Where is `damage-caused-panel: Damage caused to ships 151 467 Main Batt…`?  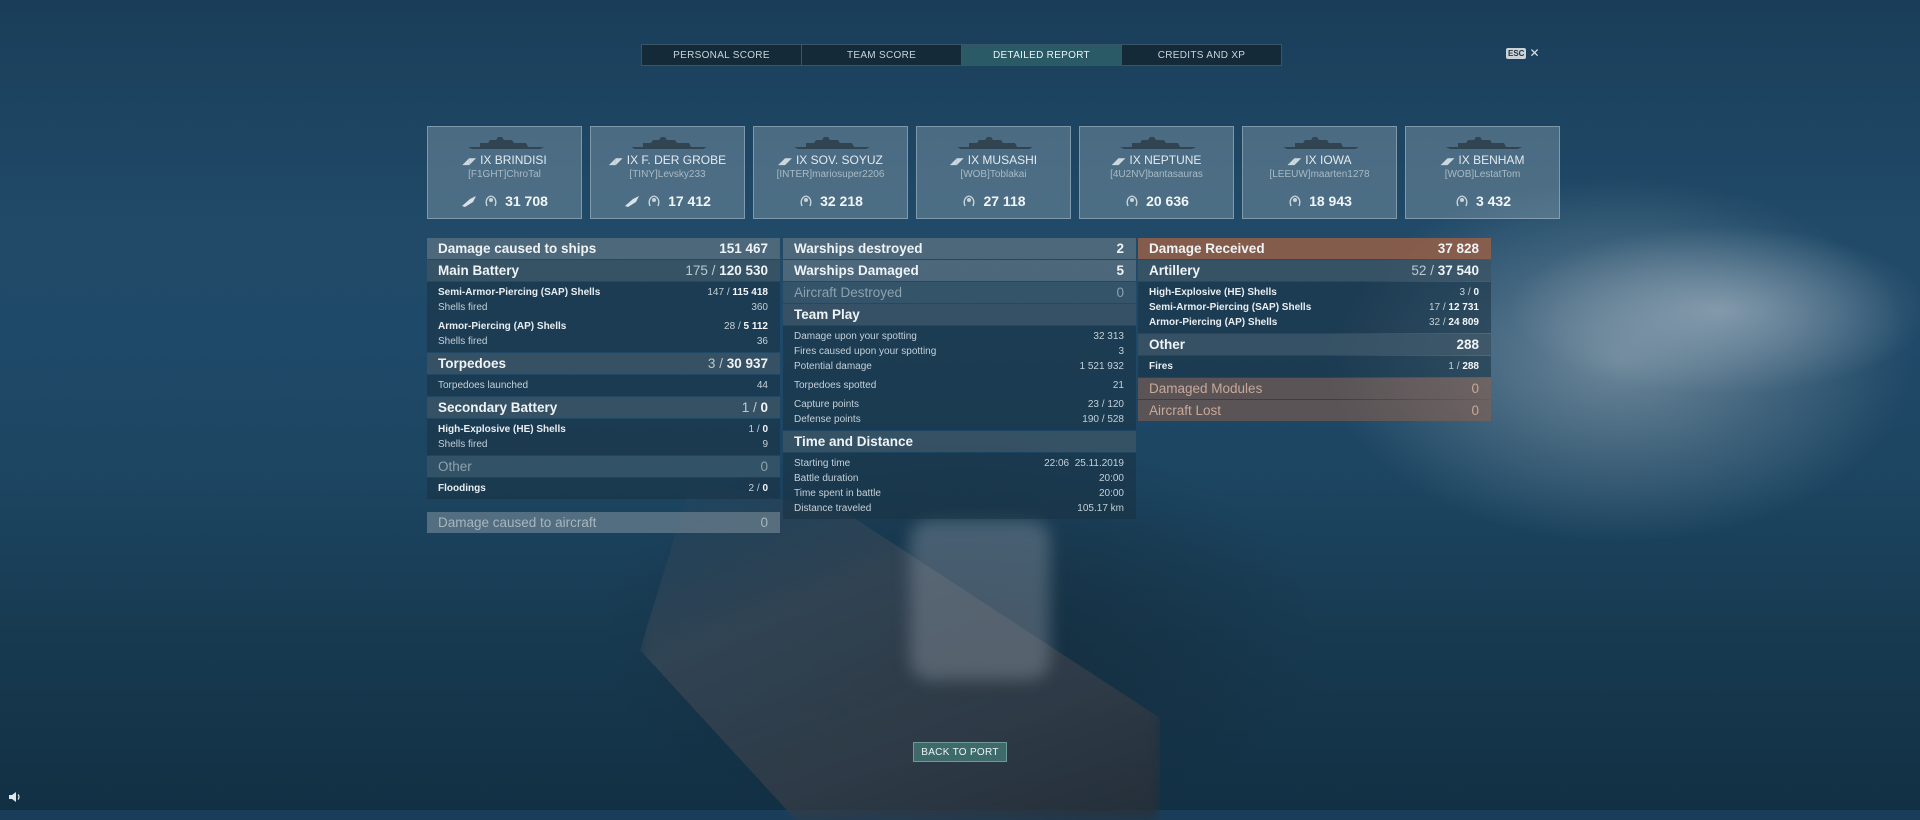
damage-caused-panel: Damage caused to ships 151 467 Main Batt… is located at coordinates (603, 386).